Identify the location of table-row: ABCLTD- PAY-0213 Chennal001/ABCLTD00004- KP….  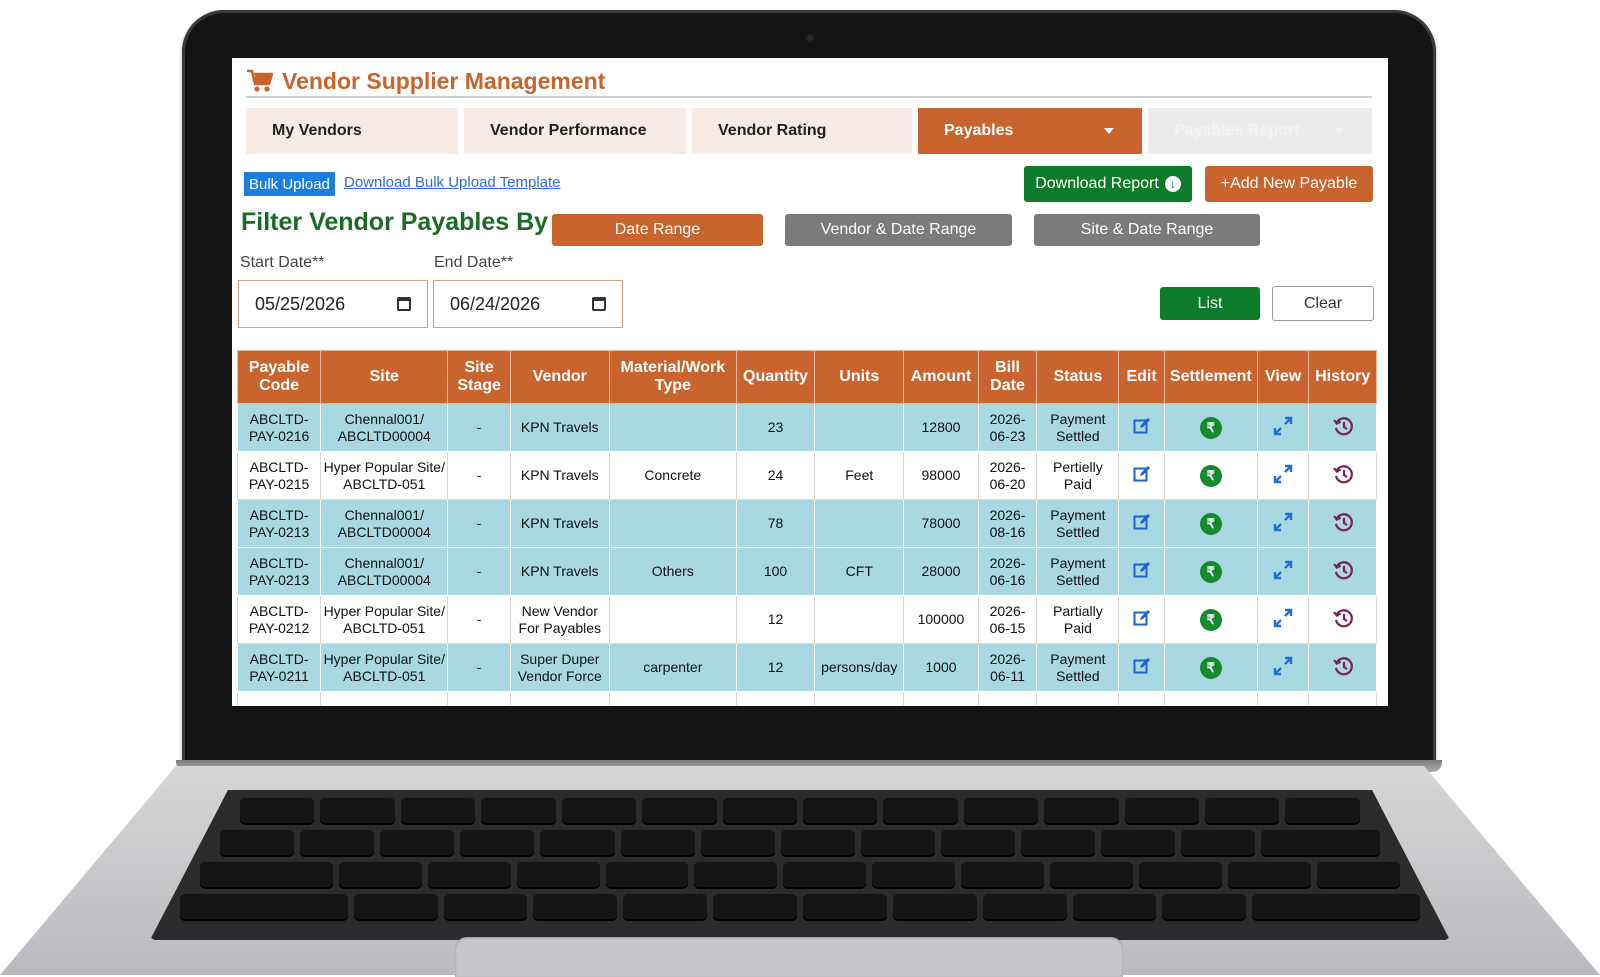
(806, 523).